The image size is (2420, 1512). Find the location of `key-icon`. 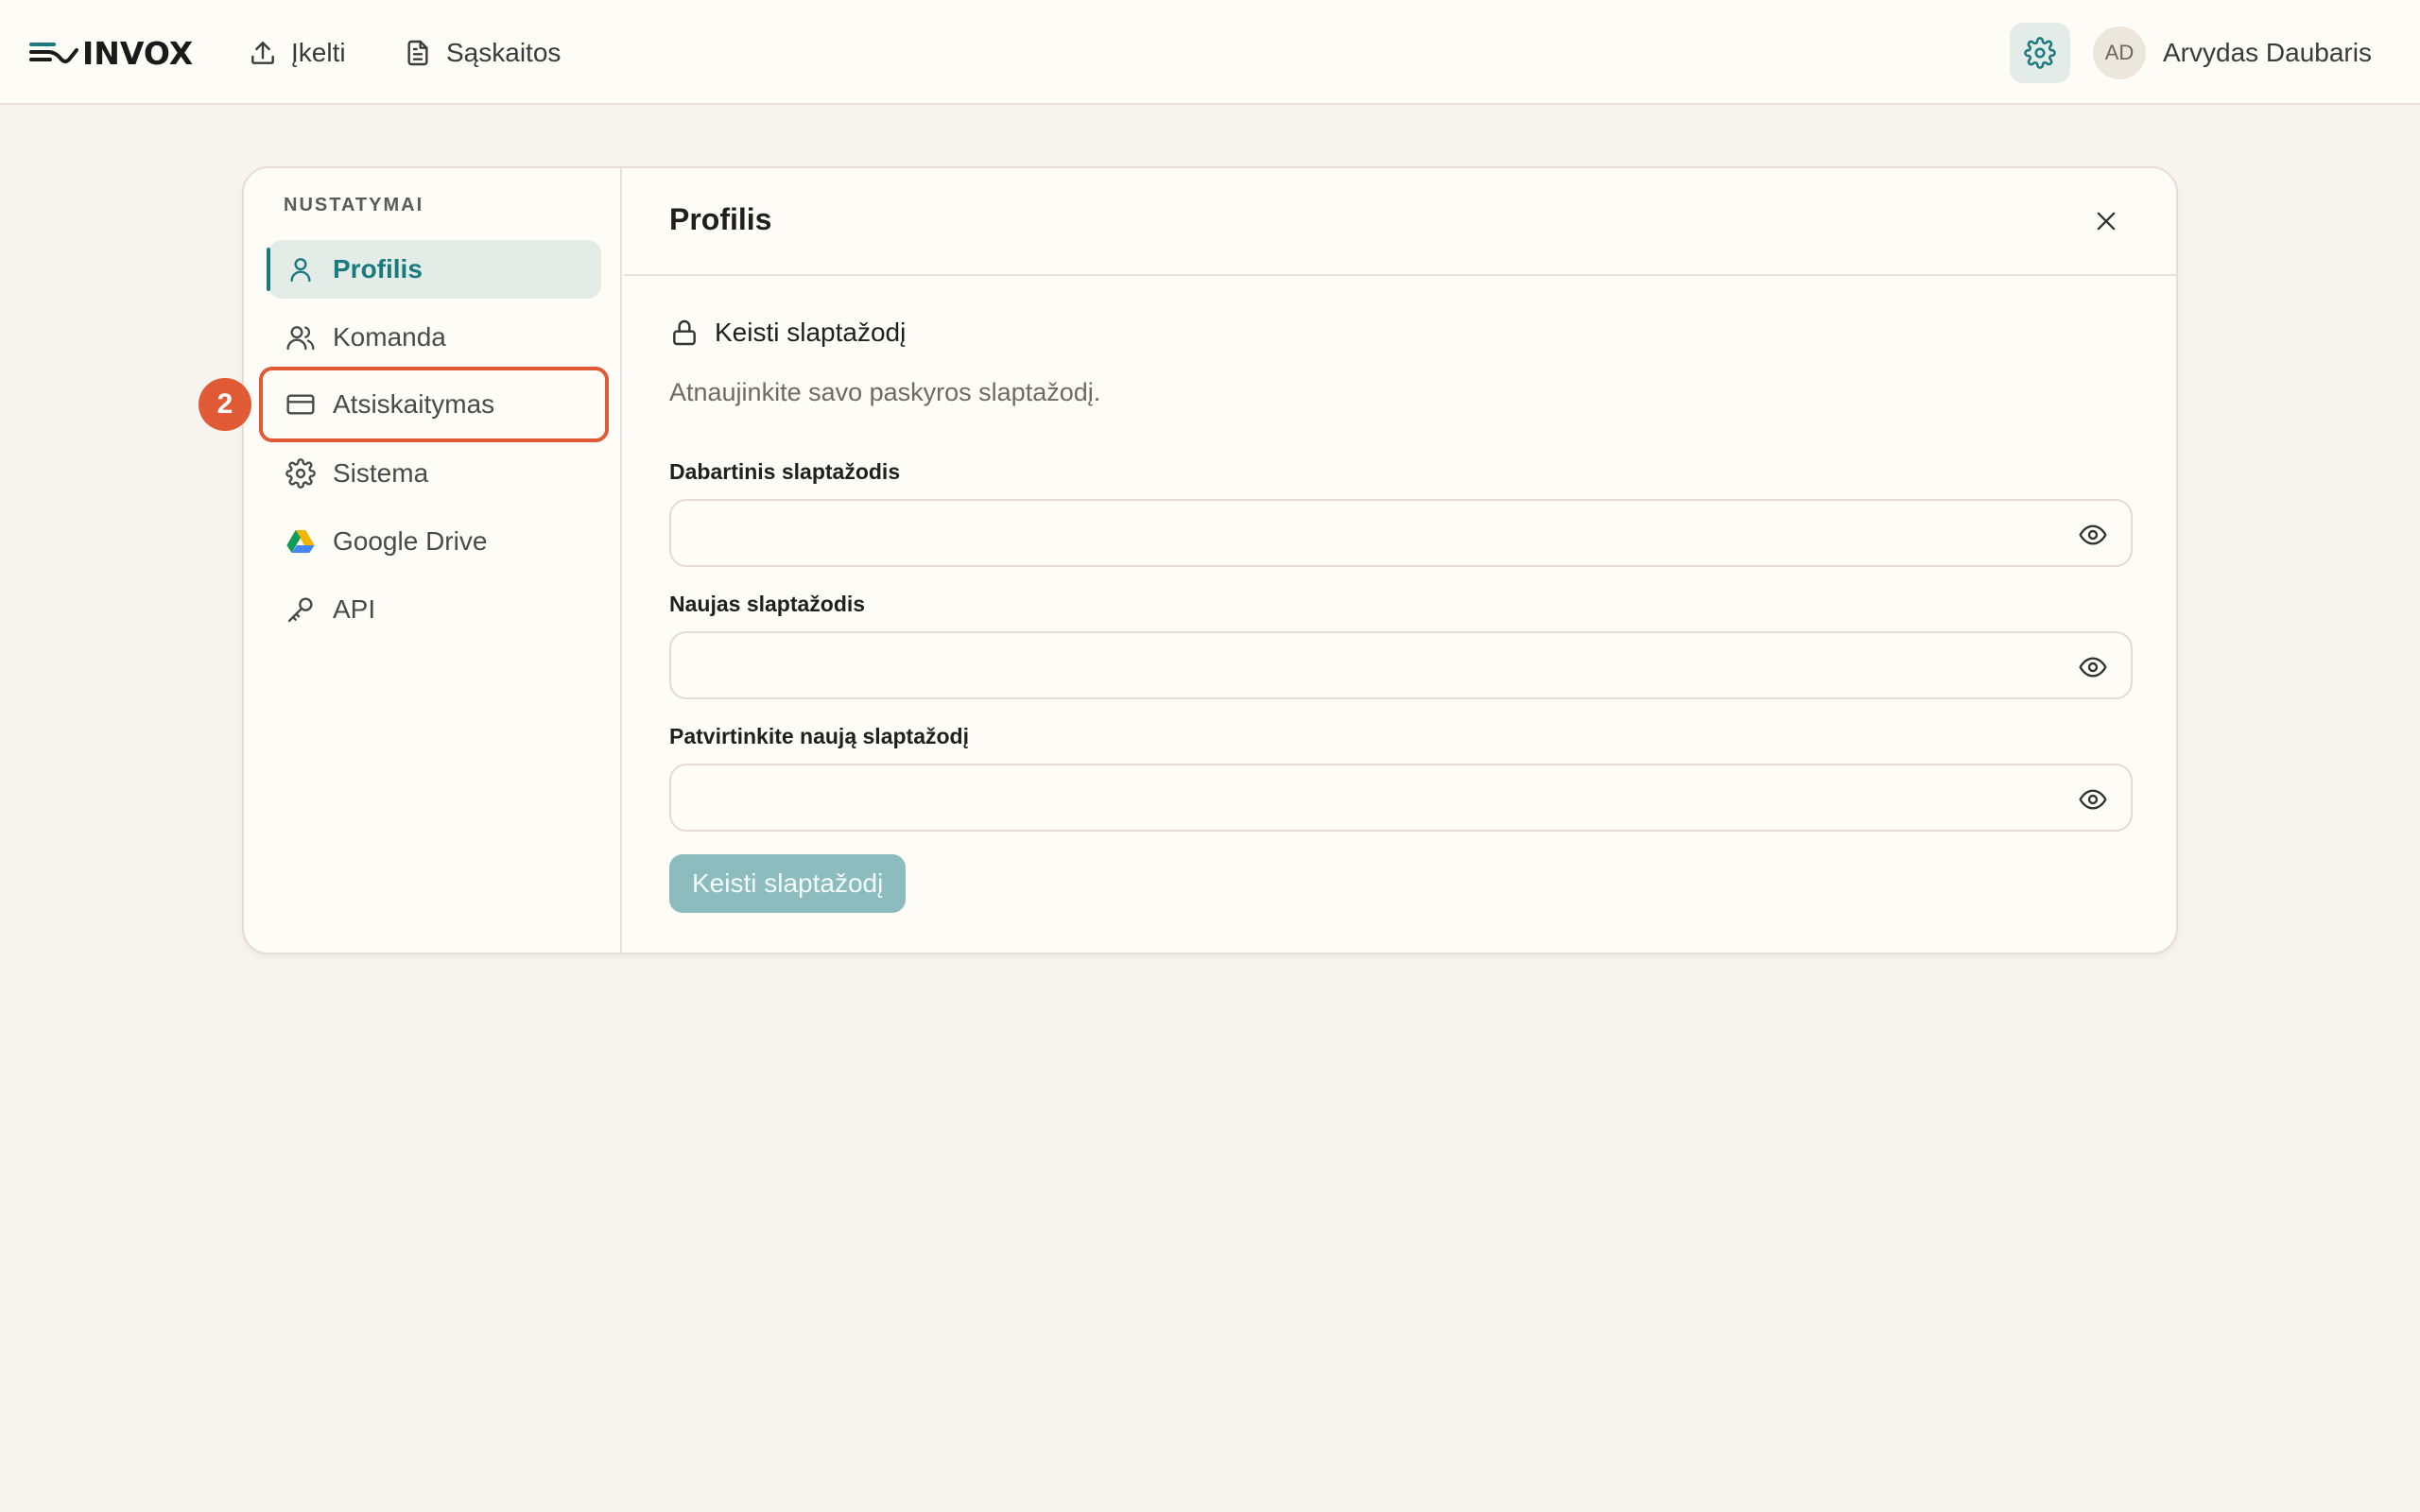

key-icon is located at coordinates (300, 610).